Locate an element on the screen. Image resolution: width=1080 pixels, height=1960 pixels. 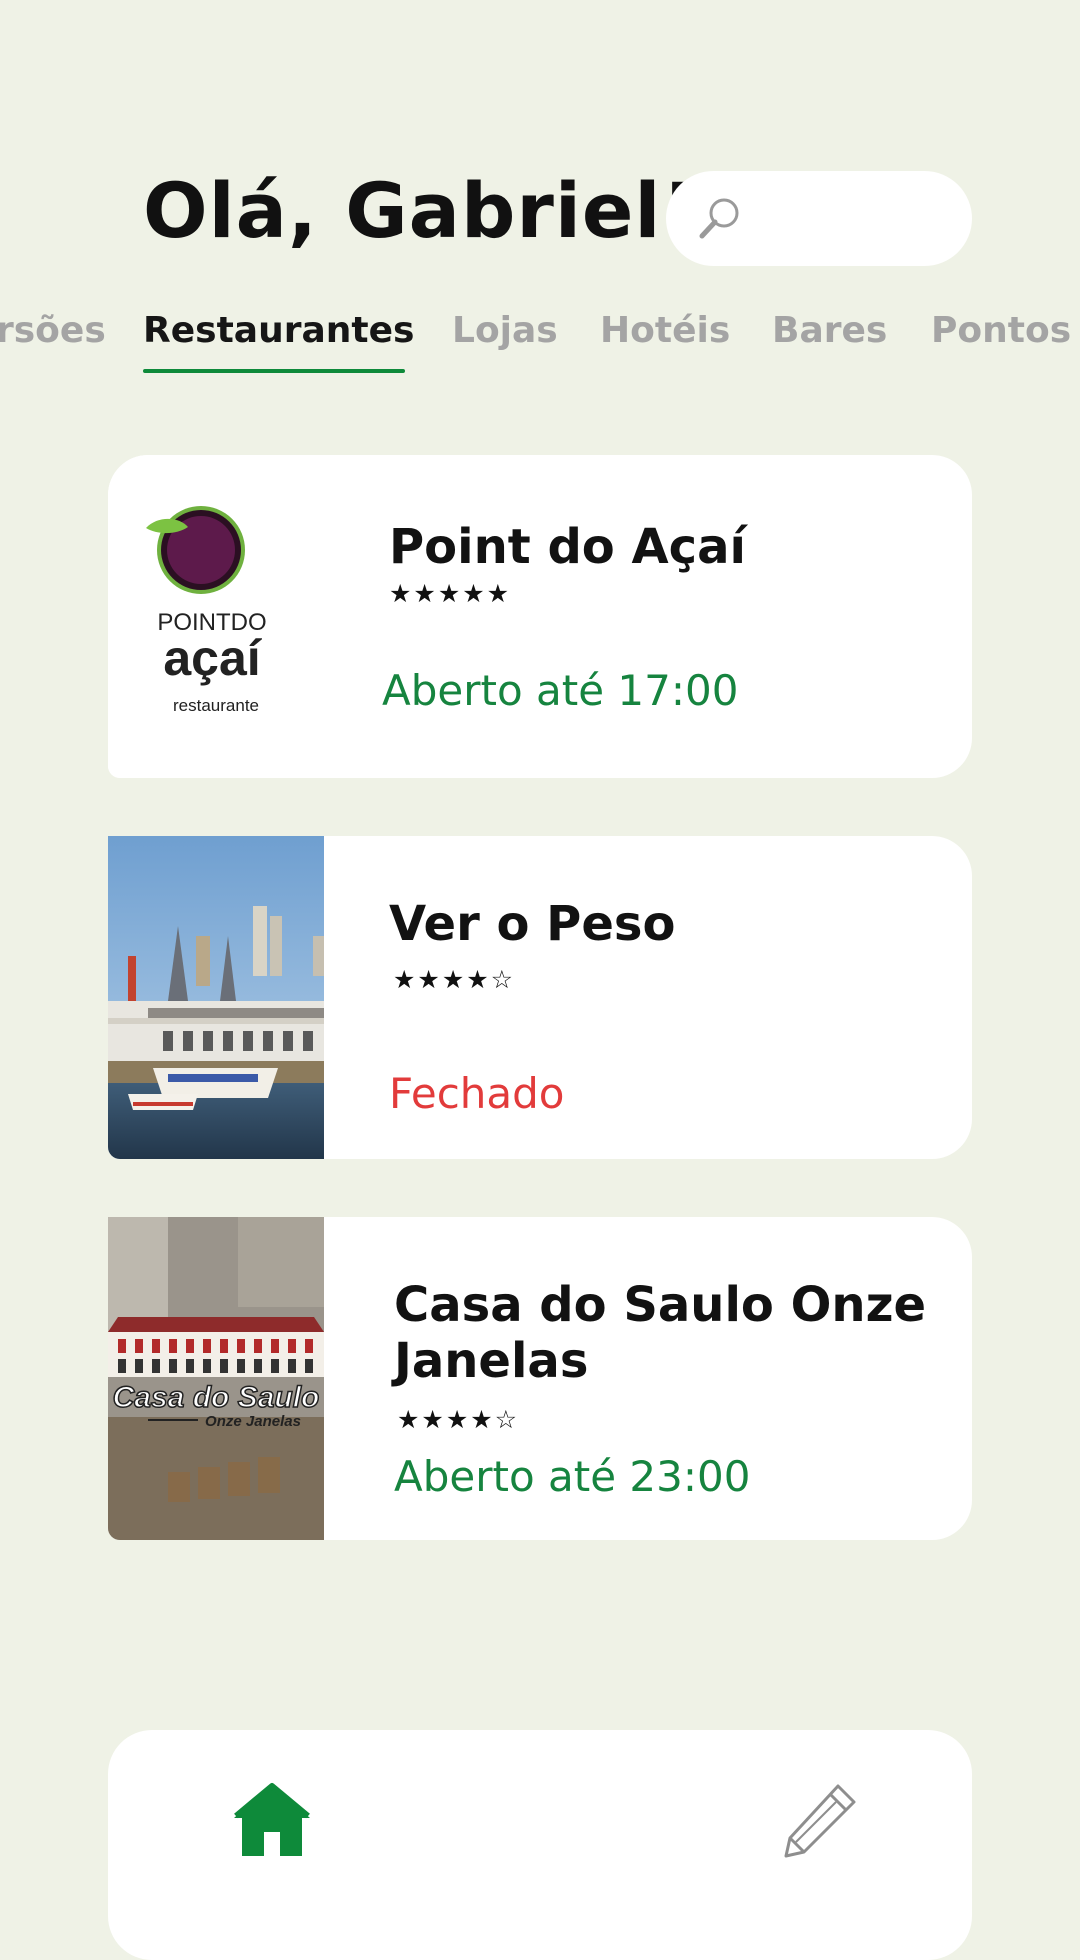
tab-lojas: Lojas is located at coordinates (505, 330).